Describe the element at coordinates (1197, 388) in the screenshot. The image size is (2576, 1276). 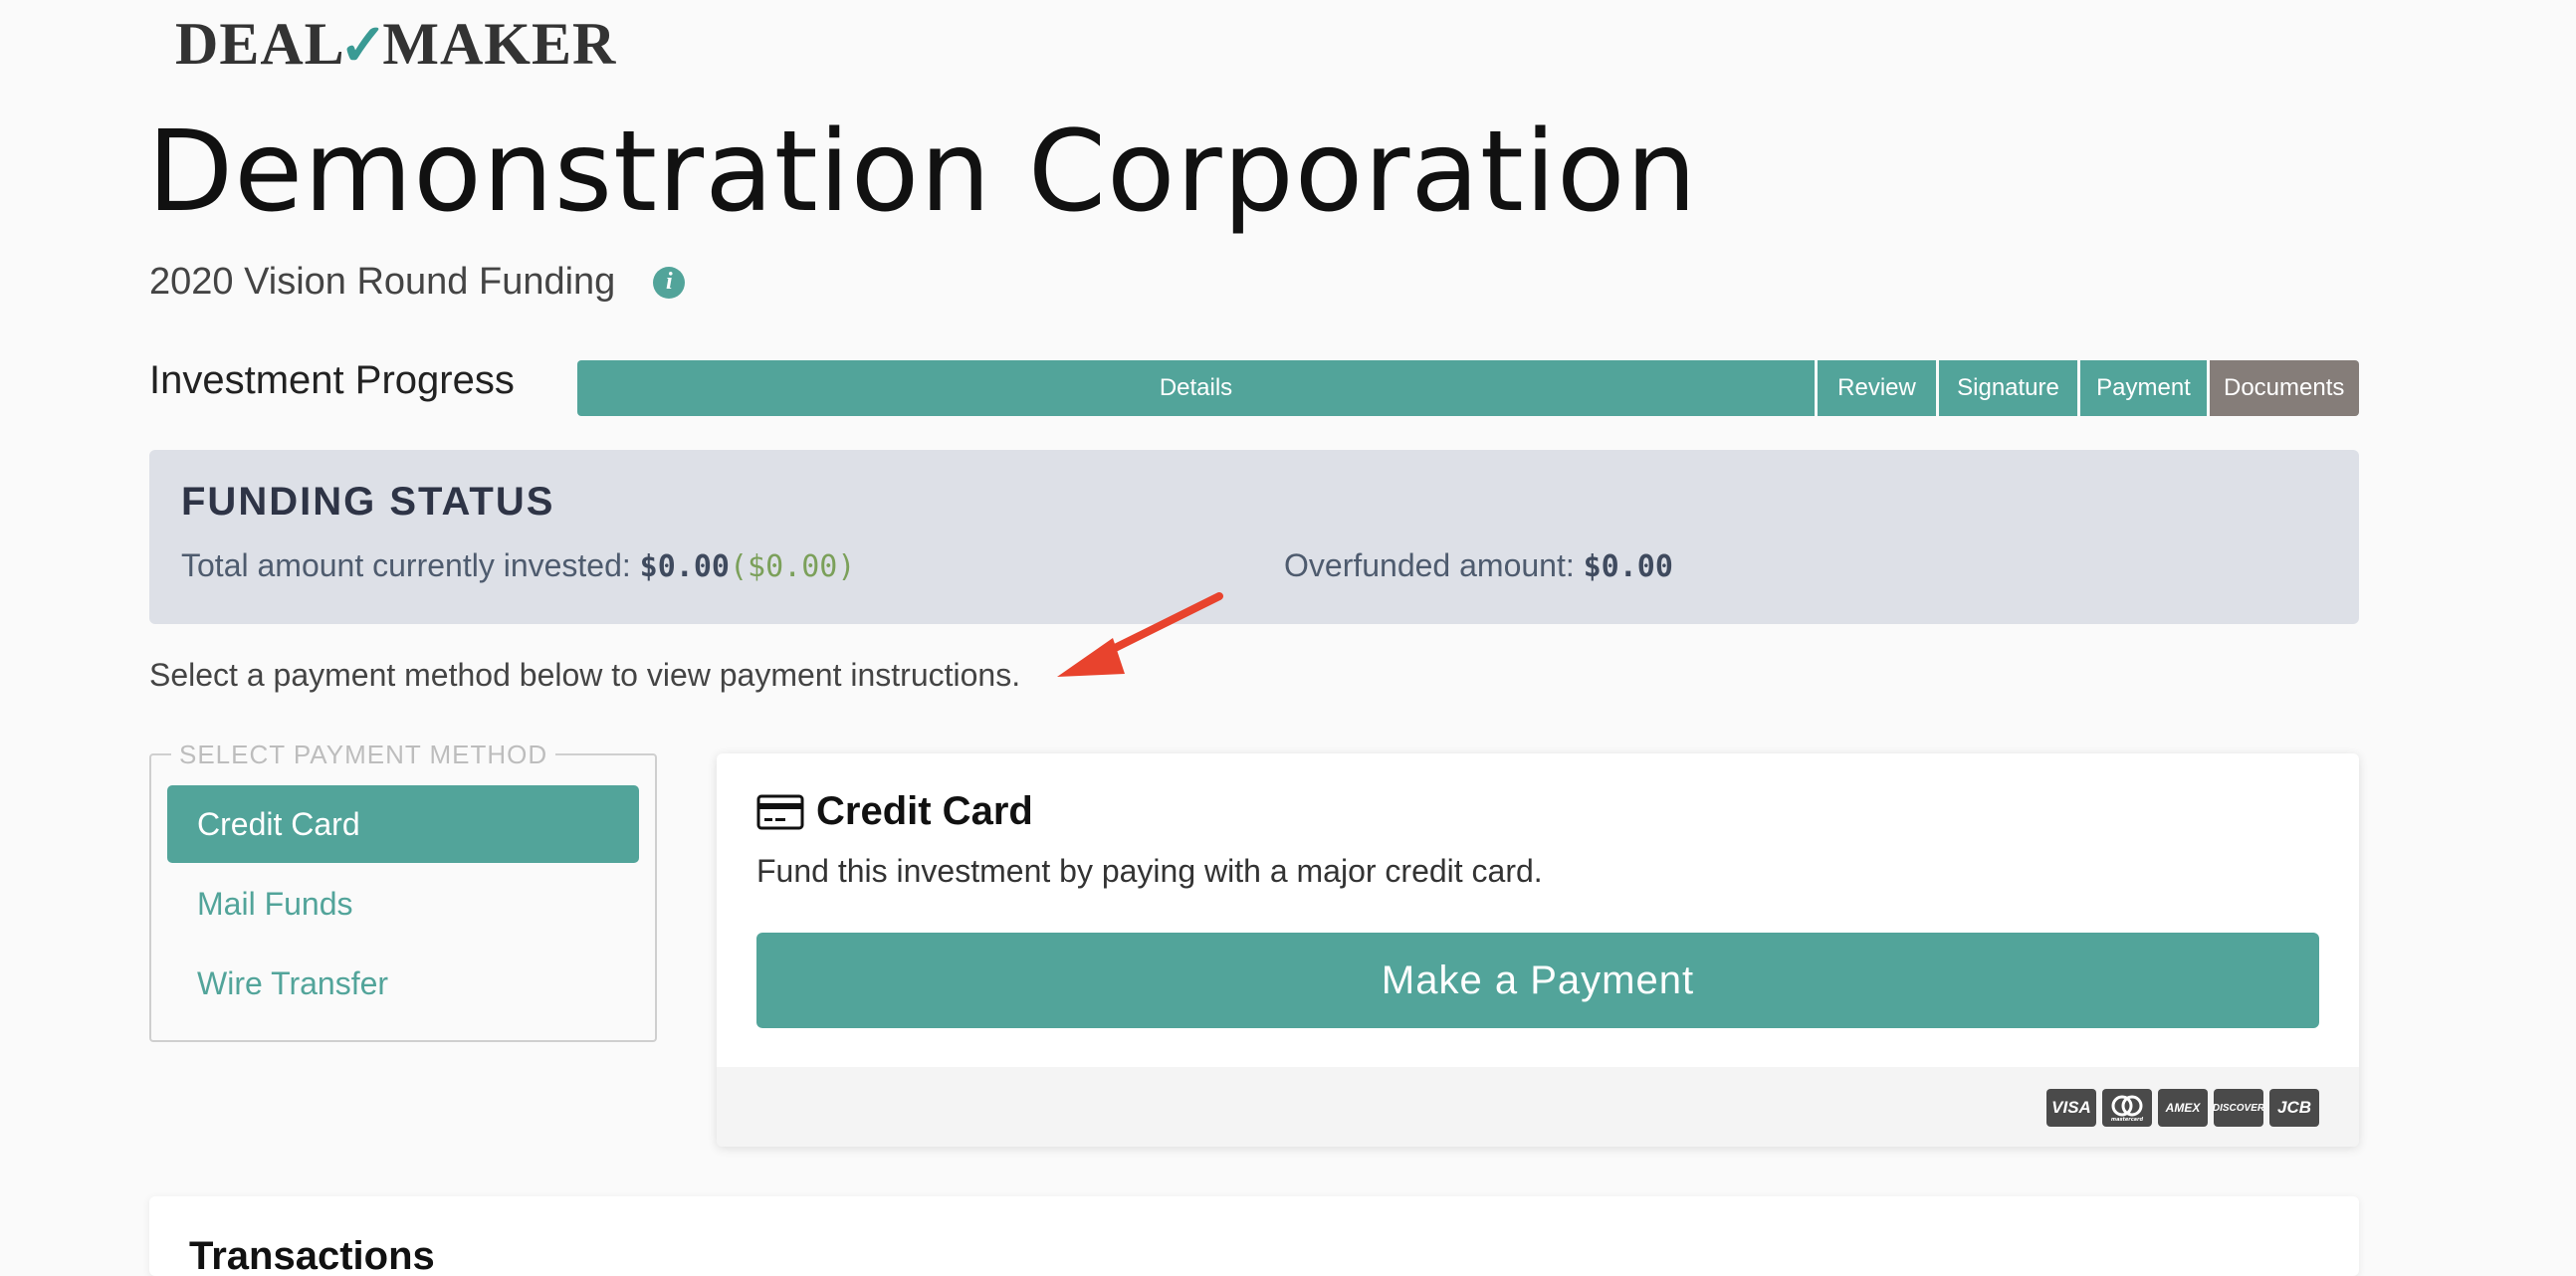
I see `progress-step-details: Details` at that location.